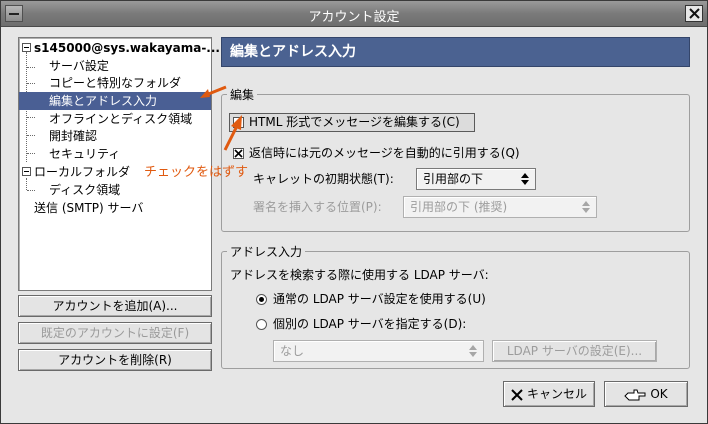 The width and height of the screenshot is (708, 424). Describe the element at coordinates (88, 208) in the screenshot. I see `tree-item-smtp-server: 送信 (SMTP) サーバ` at that location.